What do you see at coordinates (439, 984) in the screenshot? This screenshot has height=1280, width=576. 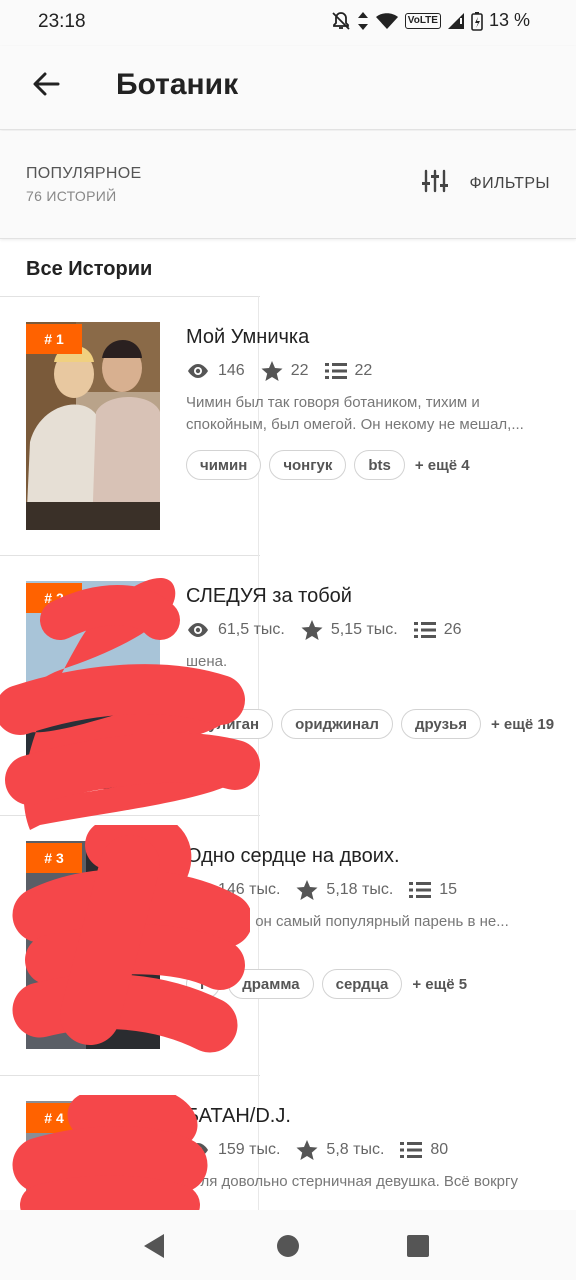 I see `more-tags: + ещё 5` at bounding box center [439, 984].